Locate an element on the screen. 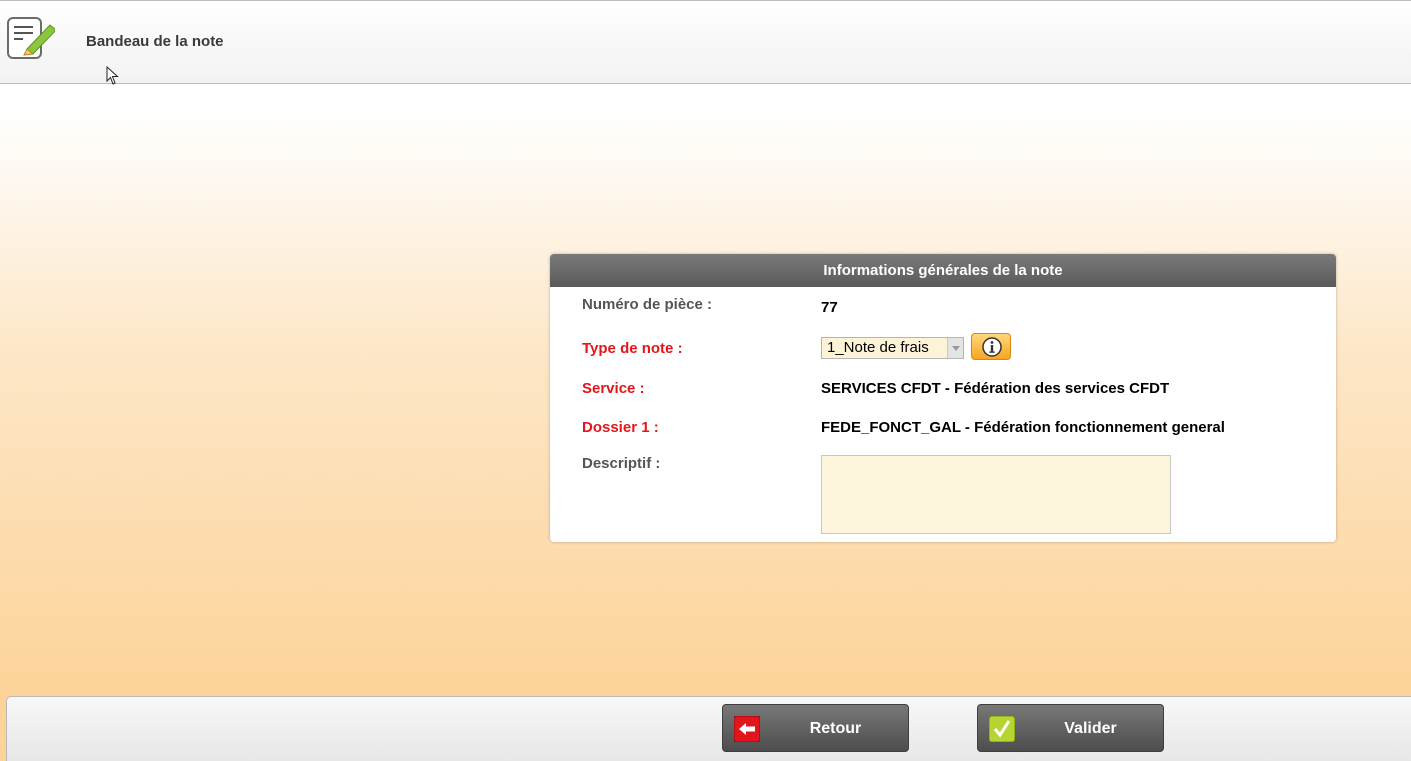 This screenshot has height=761, width=1411. back-arrow-icon is located at coordinates (747, 729).